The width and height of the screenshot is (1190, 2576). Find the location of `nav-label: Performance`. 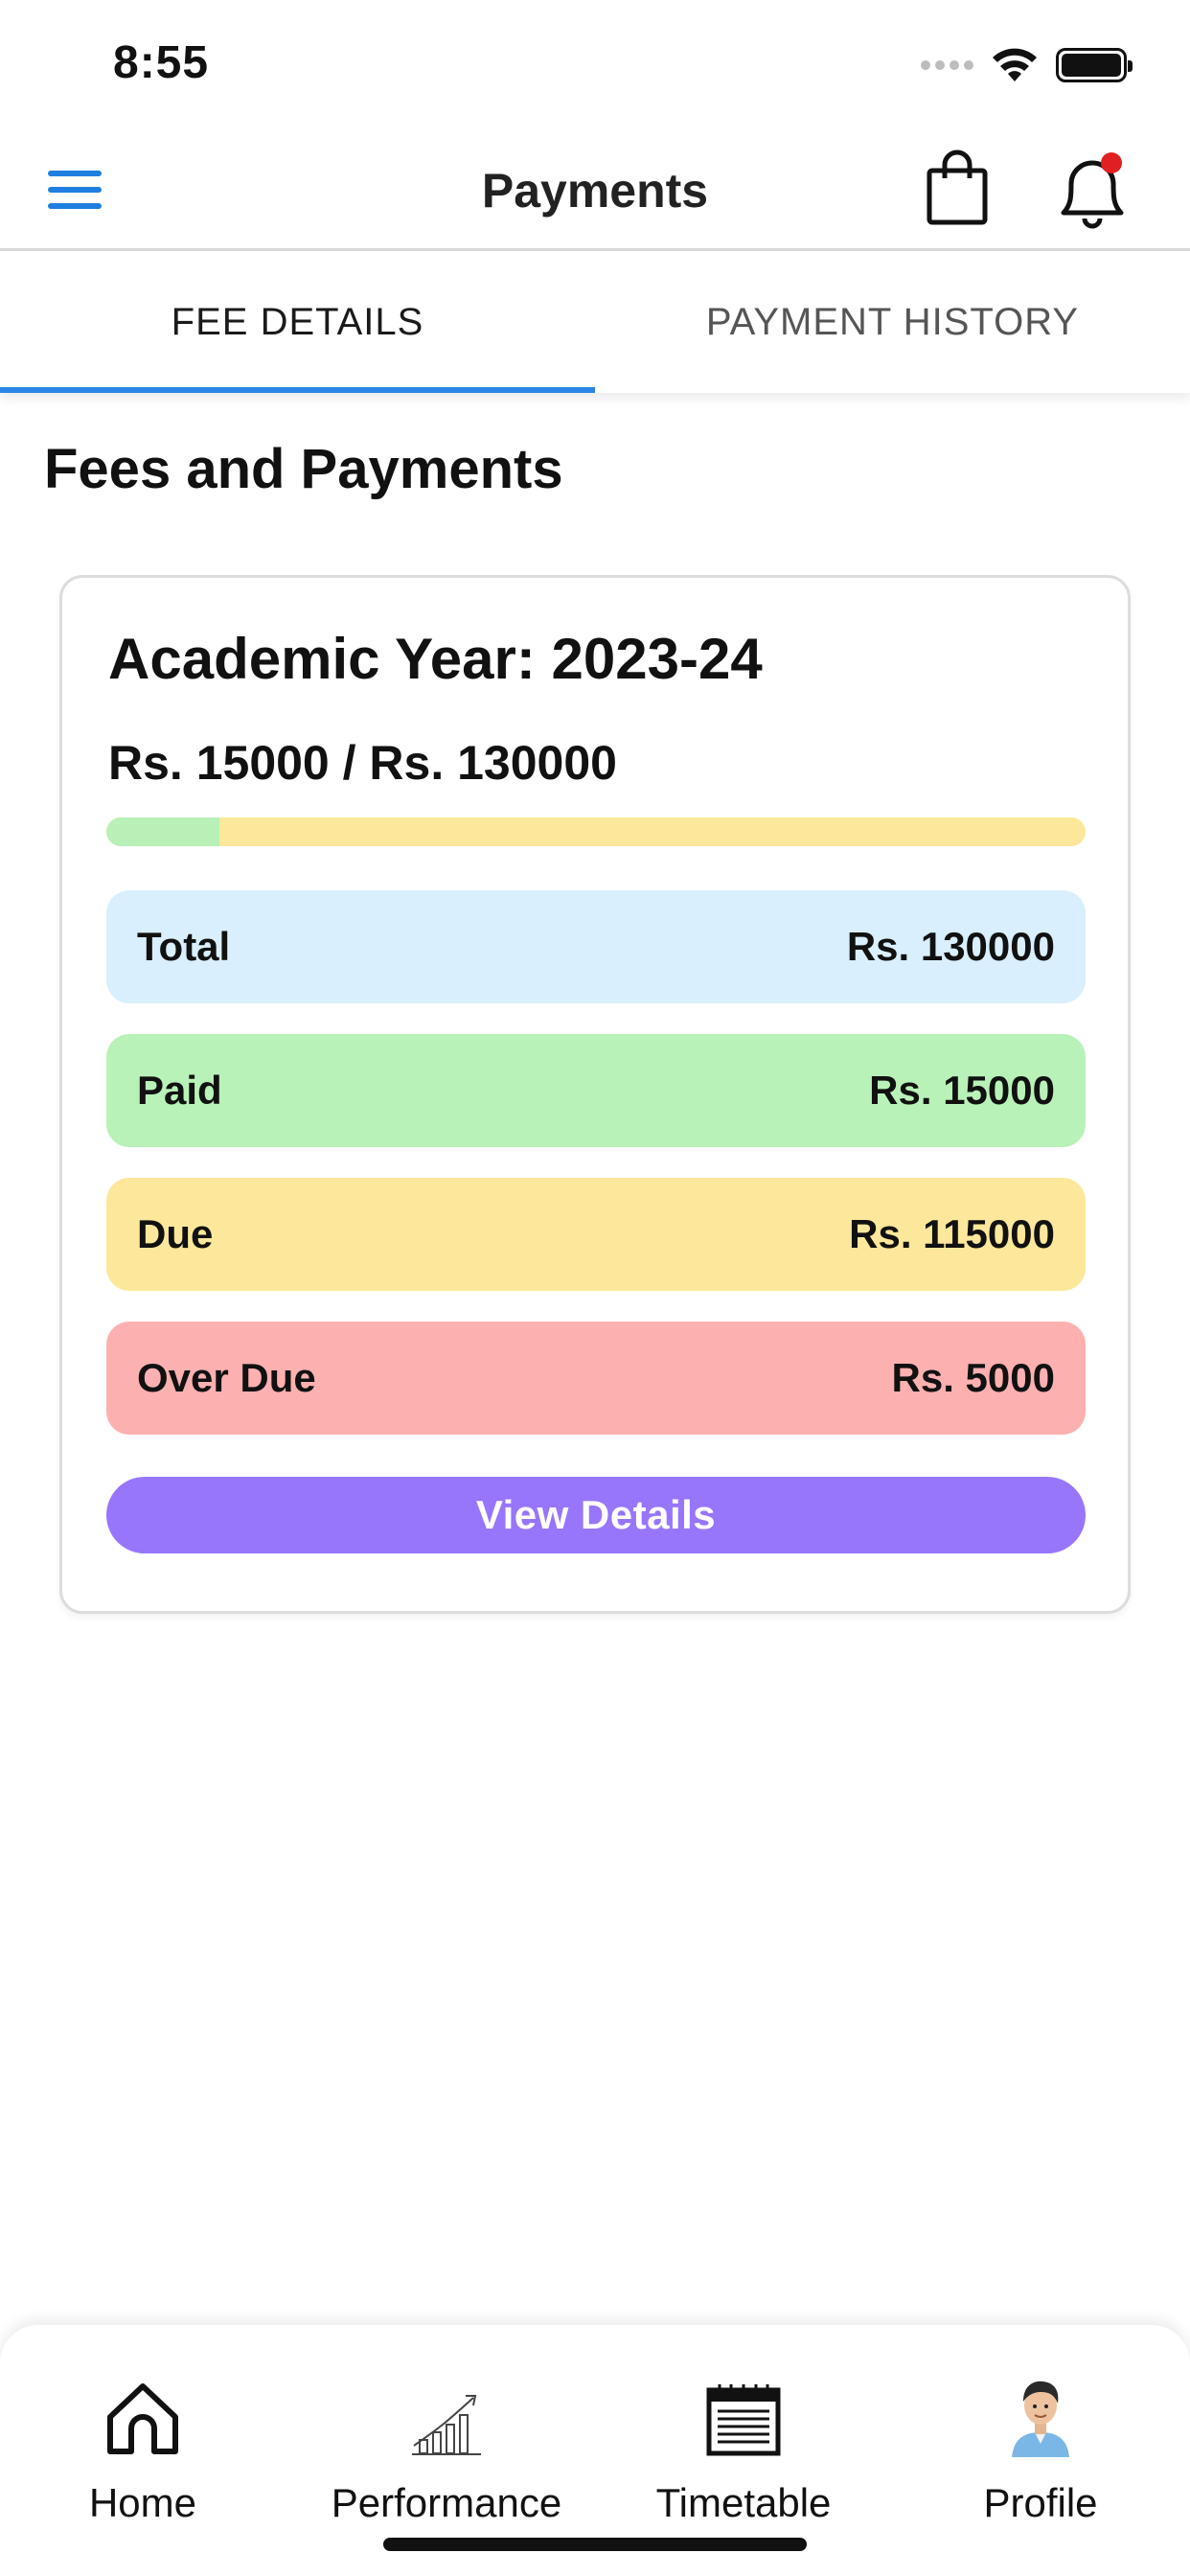

nav-label: Performance is located at coordinates (447, 2502).